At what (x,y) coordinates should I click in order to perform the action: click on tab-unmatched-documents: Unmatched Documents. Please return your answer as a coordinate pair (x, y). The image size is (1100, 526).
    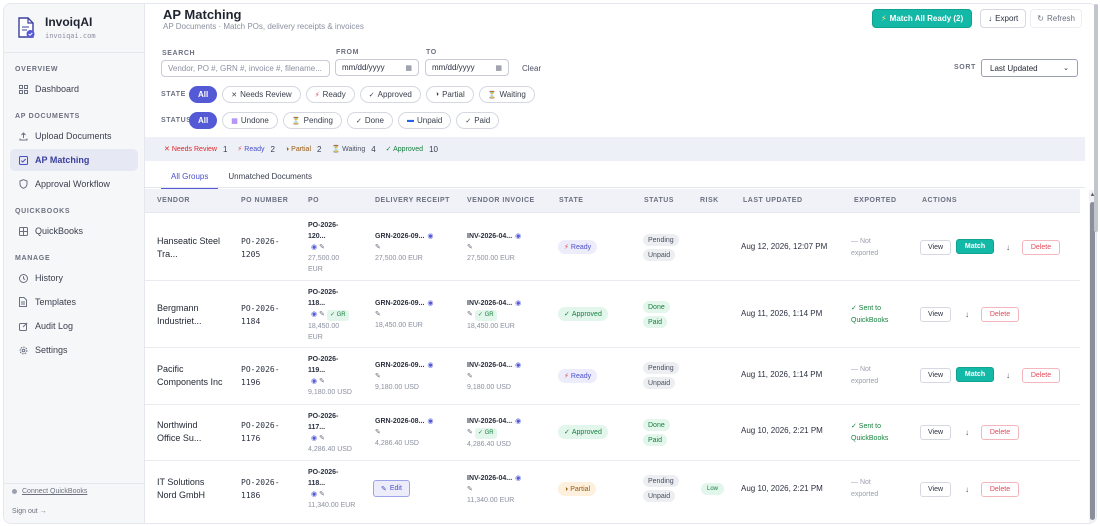
    Looking at the image, I should click on (270, 177).